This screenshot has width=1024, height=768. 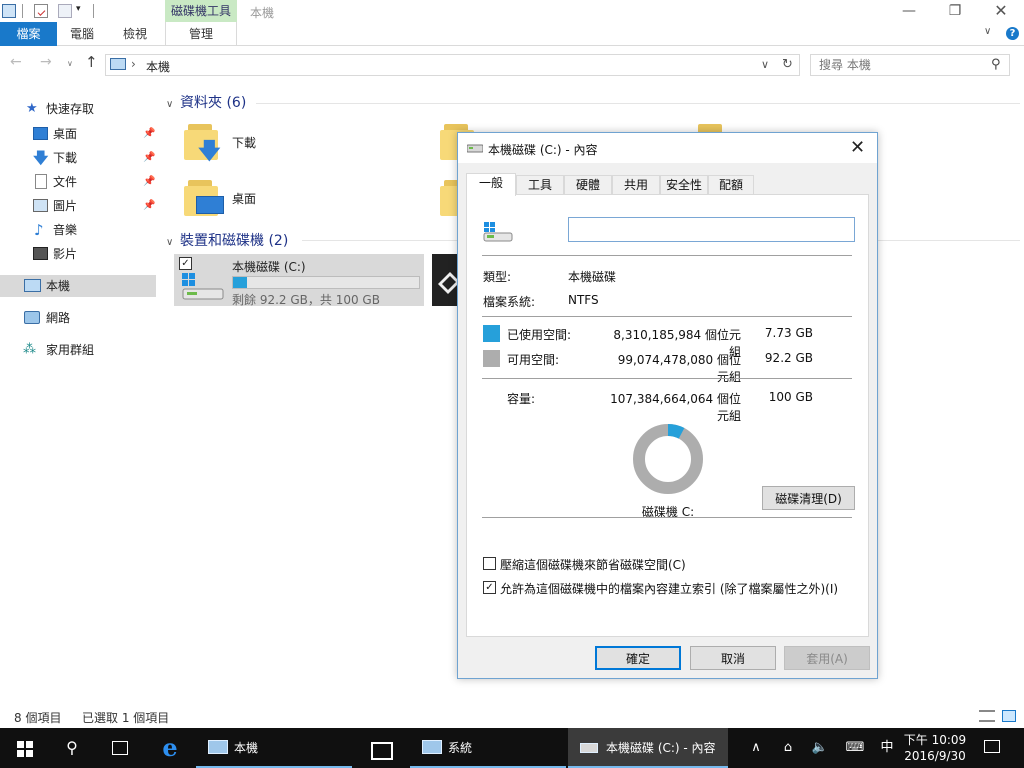 What do you see at coordinates (452, 65) in the screenshot?
I see `address-bar: › 本機 ∨ ↻` at bounding box center [452, 65].